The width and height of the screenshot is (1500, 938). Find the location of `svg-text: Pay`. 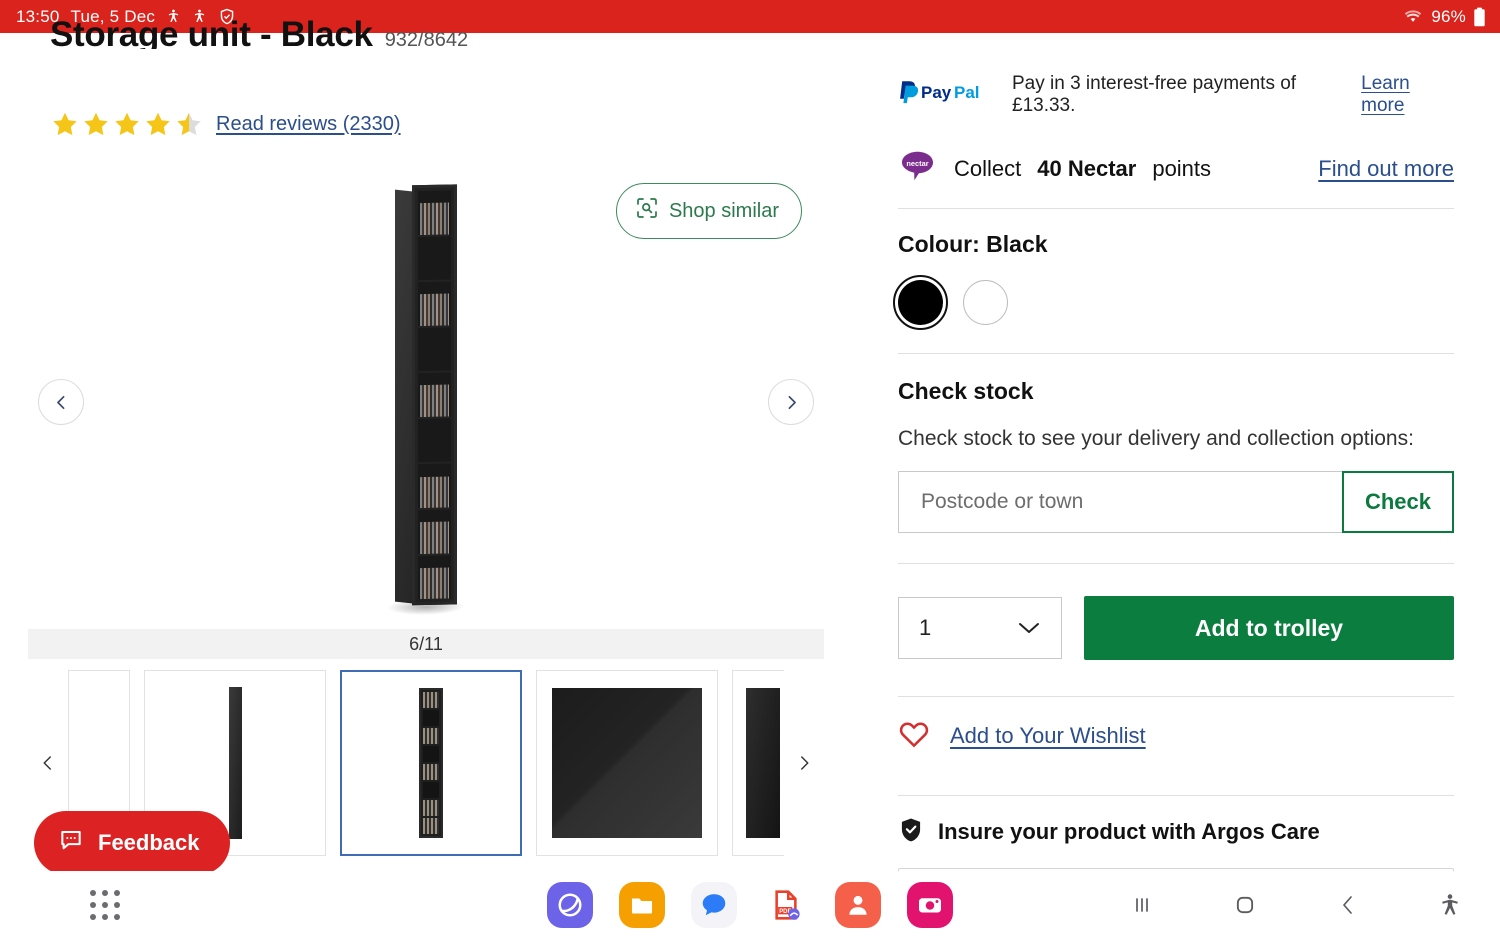

svg-text: Pay is located at coordinates (936, 92).